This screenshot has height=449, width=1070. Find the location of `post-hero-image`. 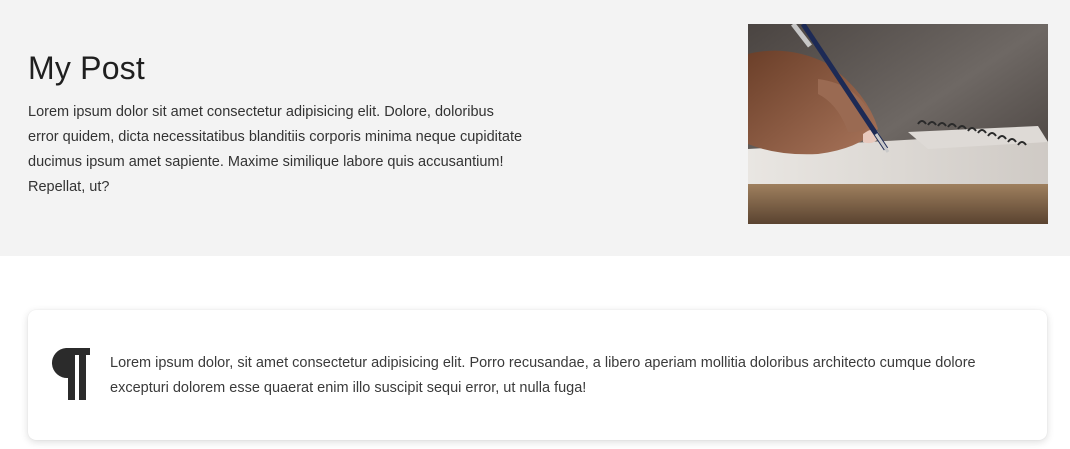

post-hero-image is located at coordinates (898, 124).